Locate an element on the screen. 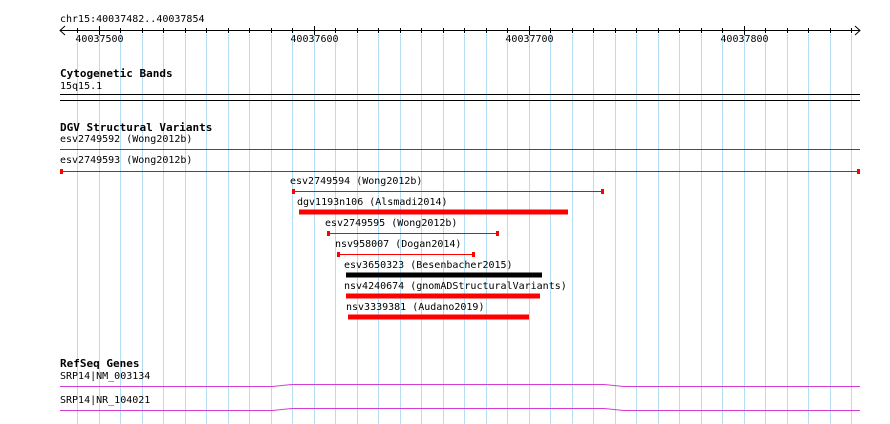  region-label: chr15:40037482..40037854 is located at coordinates (132, 19).